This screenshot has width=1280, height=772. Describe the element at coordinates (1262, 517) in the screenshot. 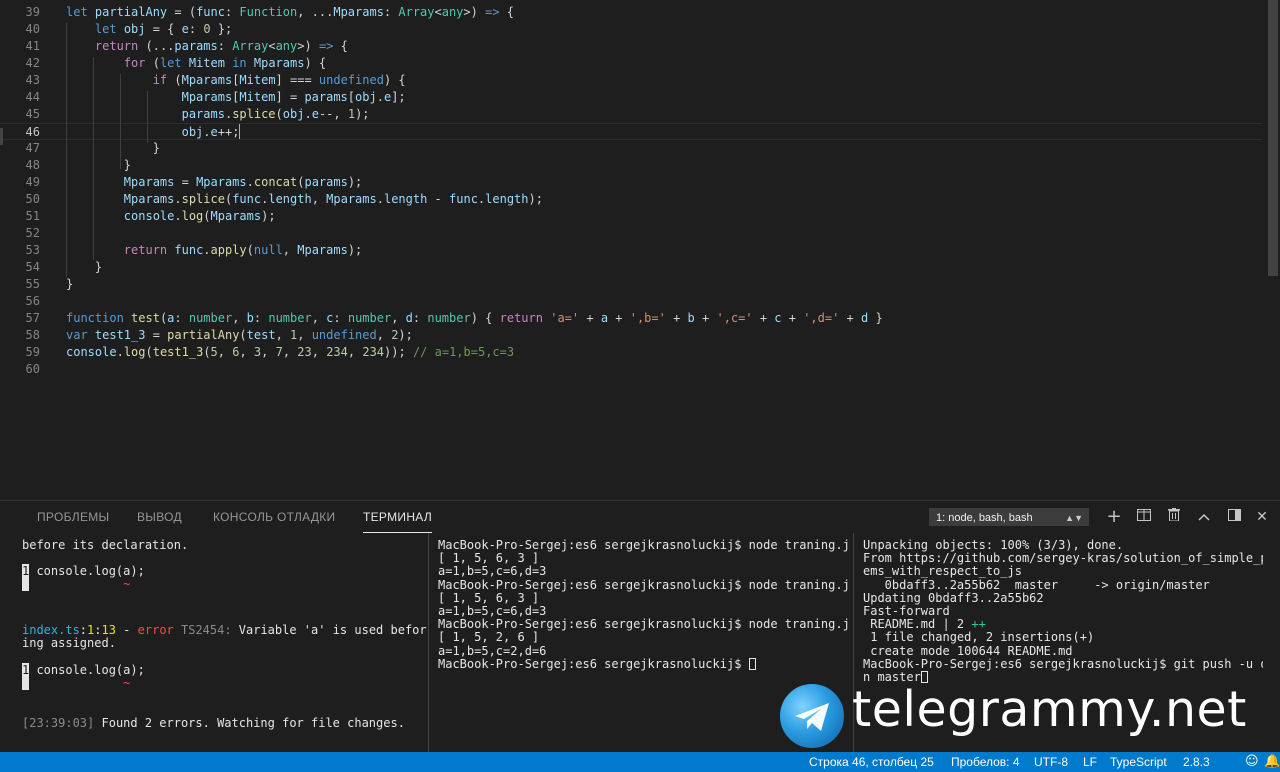

I see `close-icon: ✕` at that location.